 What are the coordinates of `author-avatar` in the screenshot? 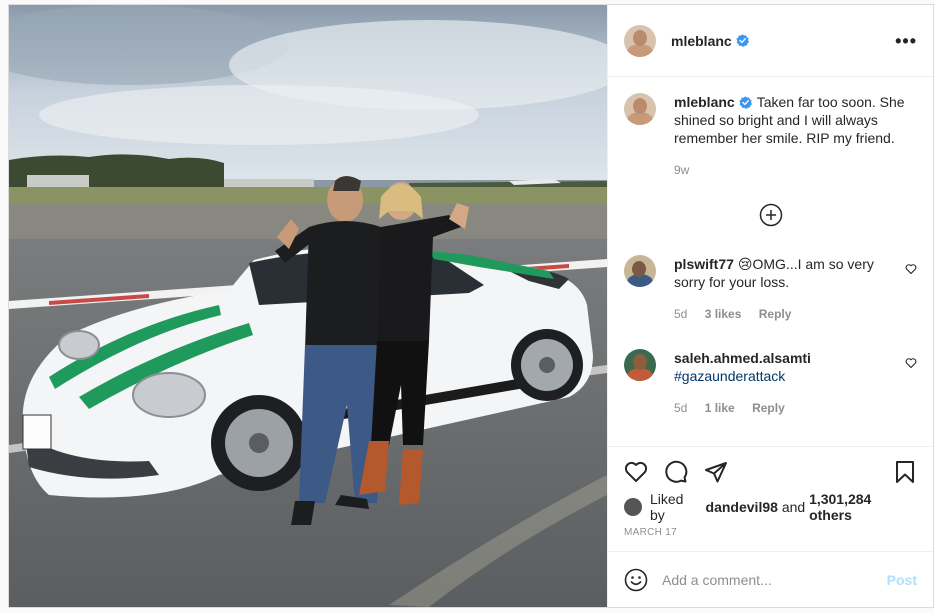 It's located at (640, 40).